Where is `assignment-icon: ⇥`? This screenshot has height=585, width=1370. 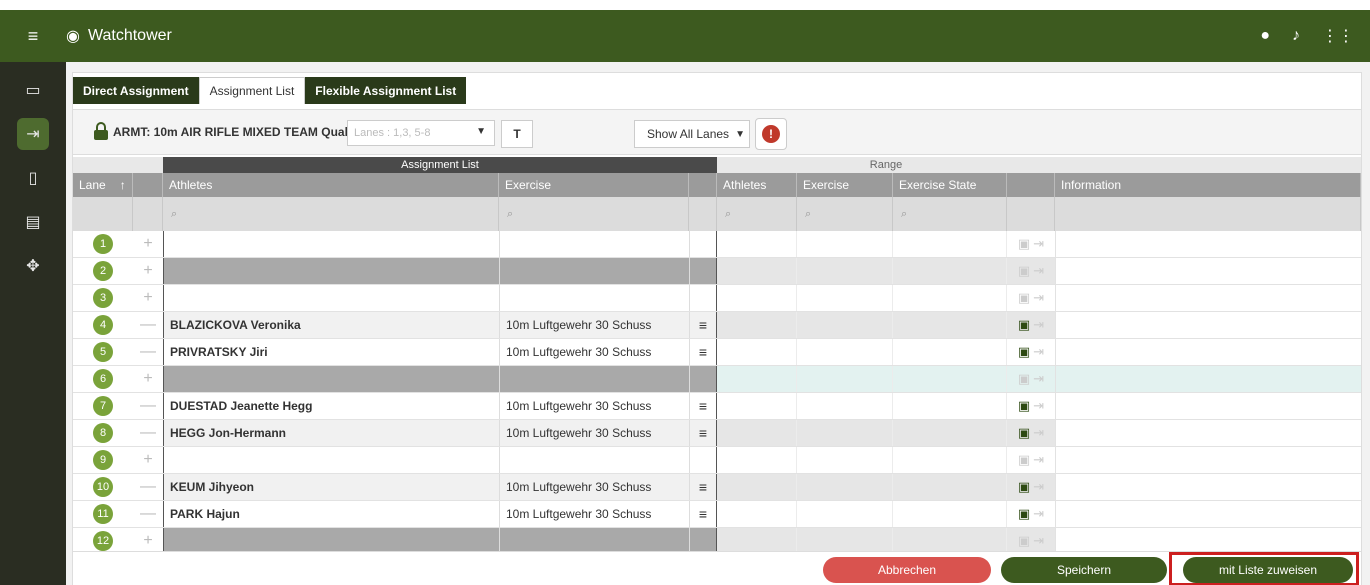 assignment-icon: ⇥ is located at coordinates (33, 134).